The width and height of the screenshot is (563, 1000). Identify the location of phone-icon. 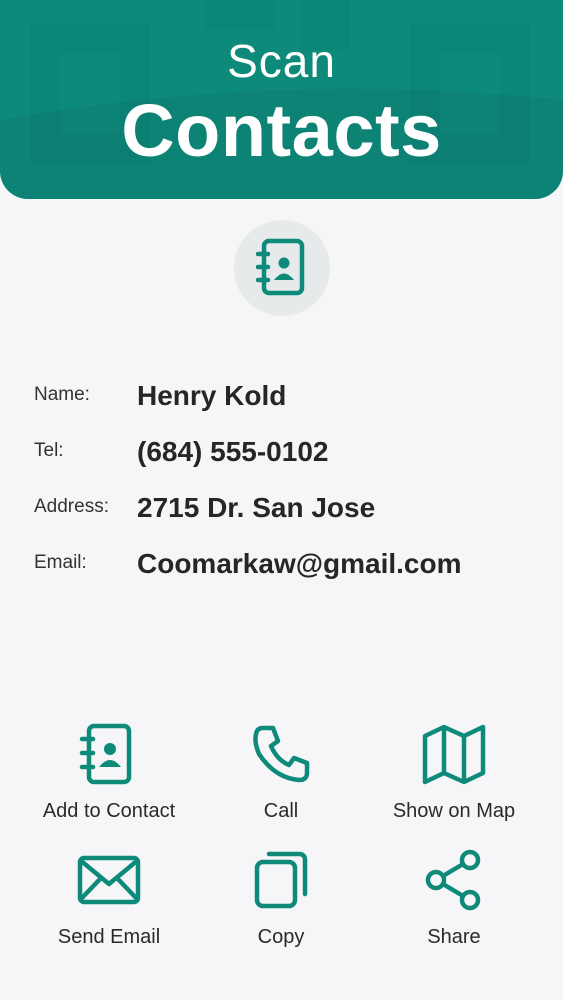
(281, 754).